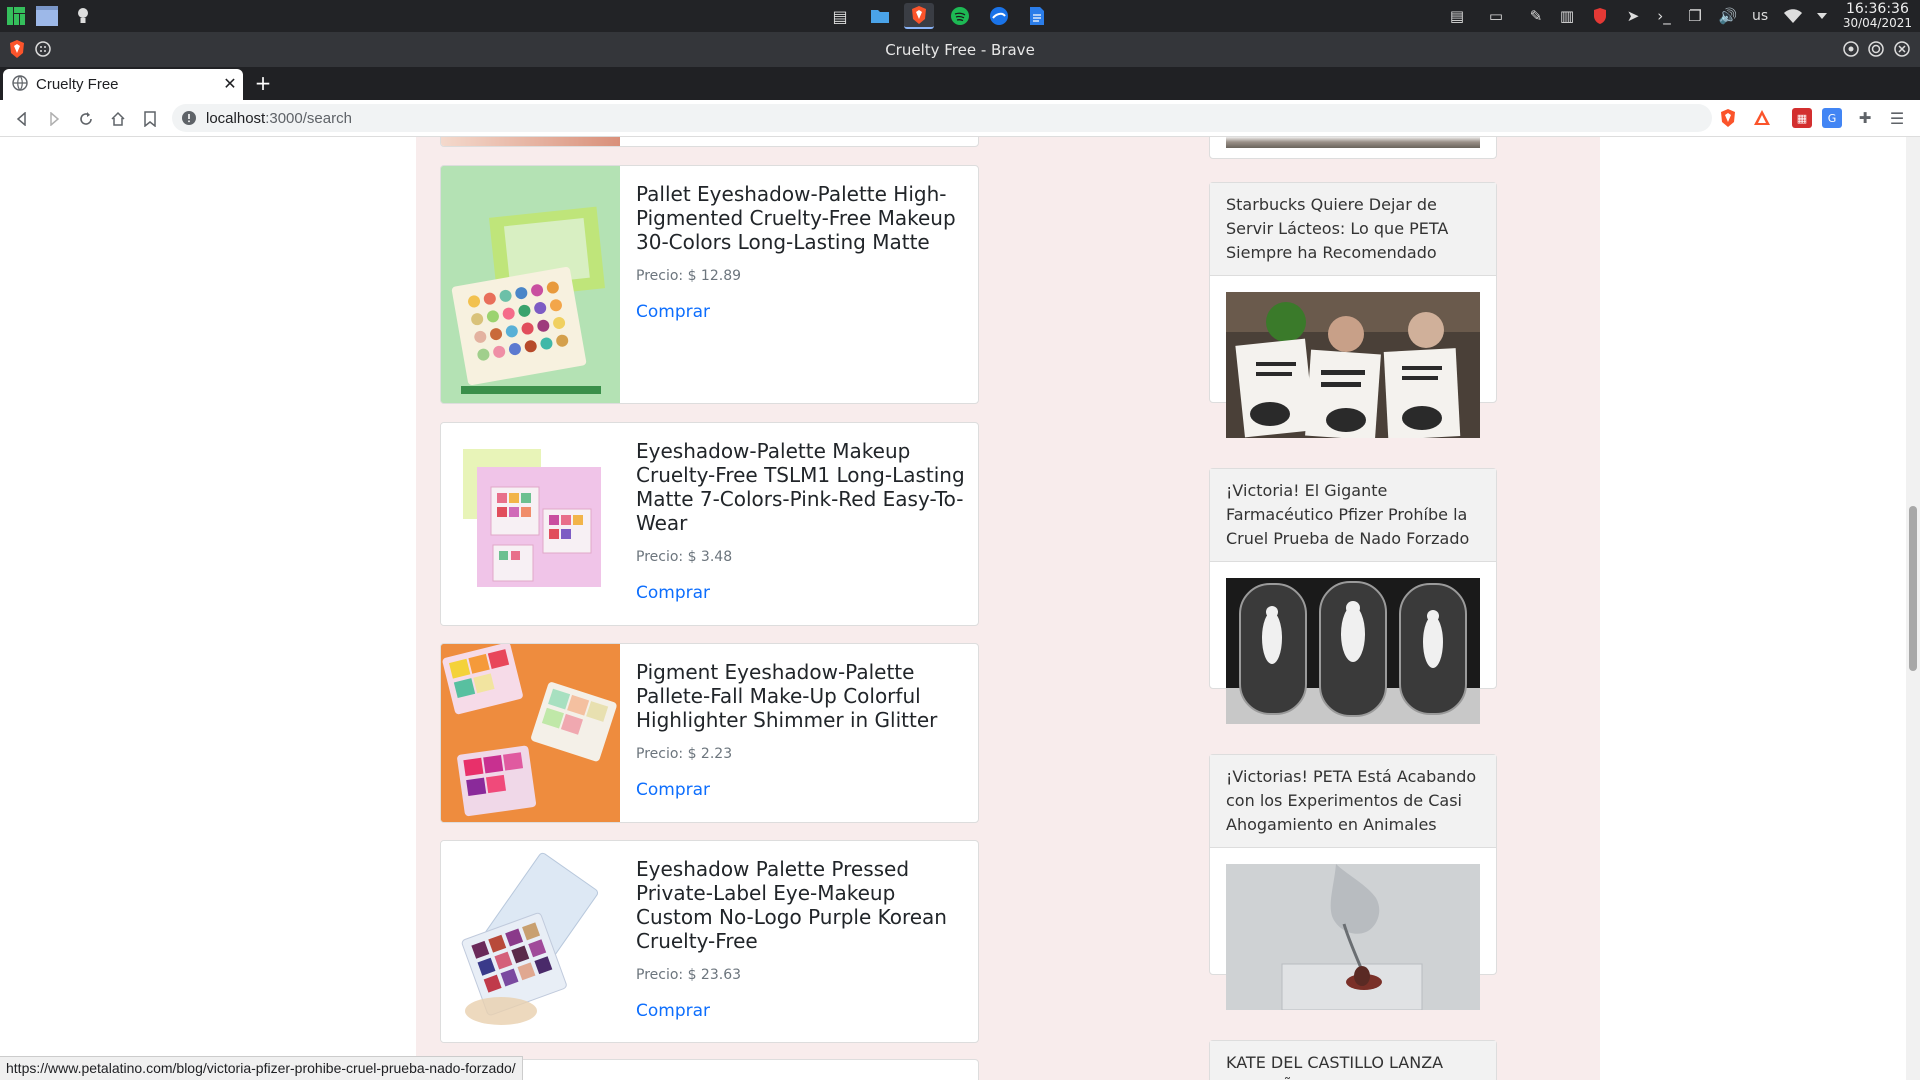 Image resolution: width=1920 pixels, height=1080 pixels. What do you see at coordinates (1832, 118) in the screenshot?
I see `translate-extension-icon: G` at bounding box center [1832, 118].